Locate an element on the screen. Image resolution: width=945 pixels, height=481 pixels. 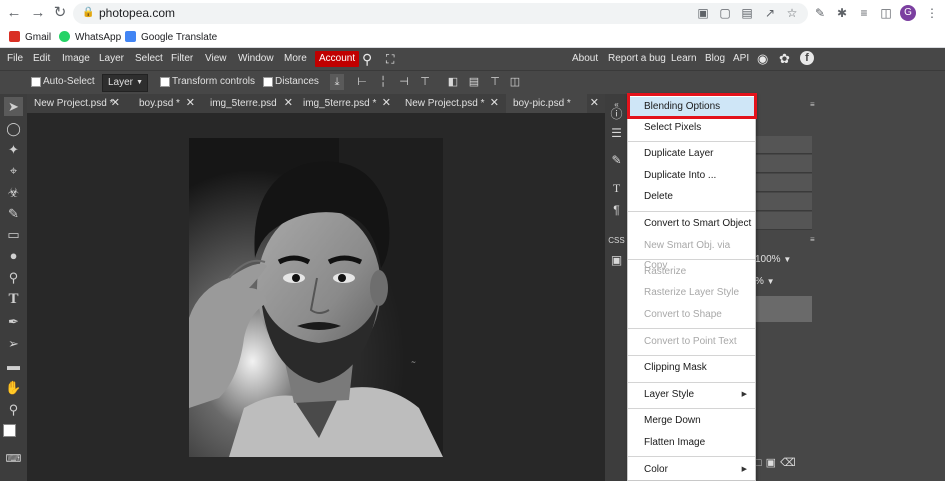
menu-about: About is located at coordinates (585, 59).